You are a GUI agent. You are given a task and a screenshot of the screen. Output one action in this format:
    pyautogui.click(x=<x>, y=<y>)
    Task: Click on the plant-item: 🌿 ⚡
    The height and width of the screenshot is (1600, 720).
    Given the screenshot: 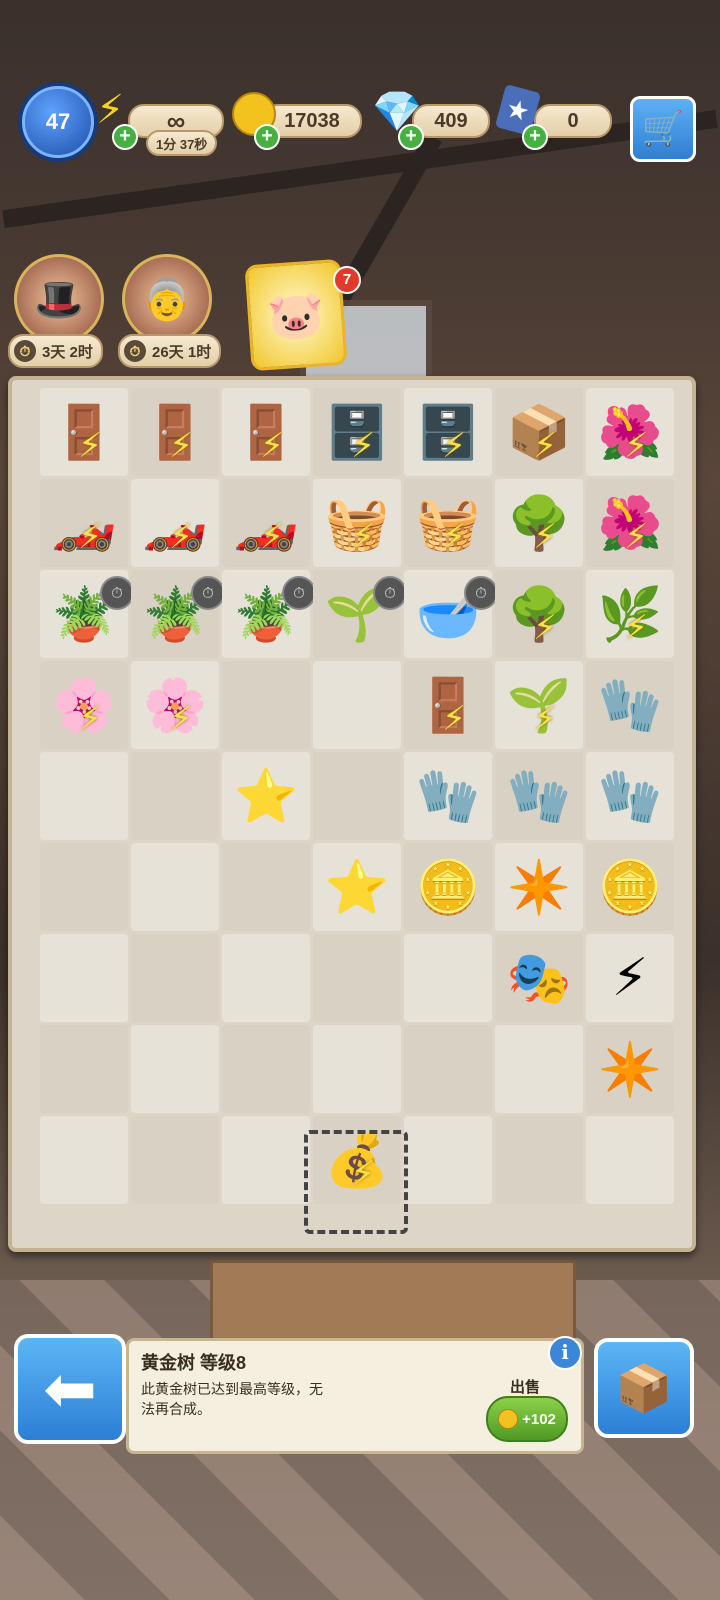 What is the action you would take?
    pyautogui.click(x=630, y=614)
    